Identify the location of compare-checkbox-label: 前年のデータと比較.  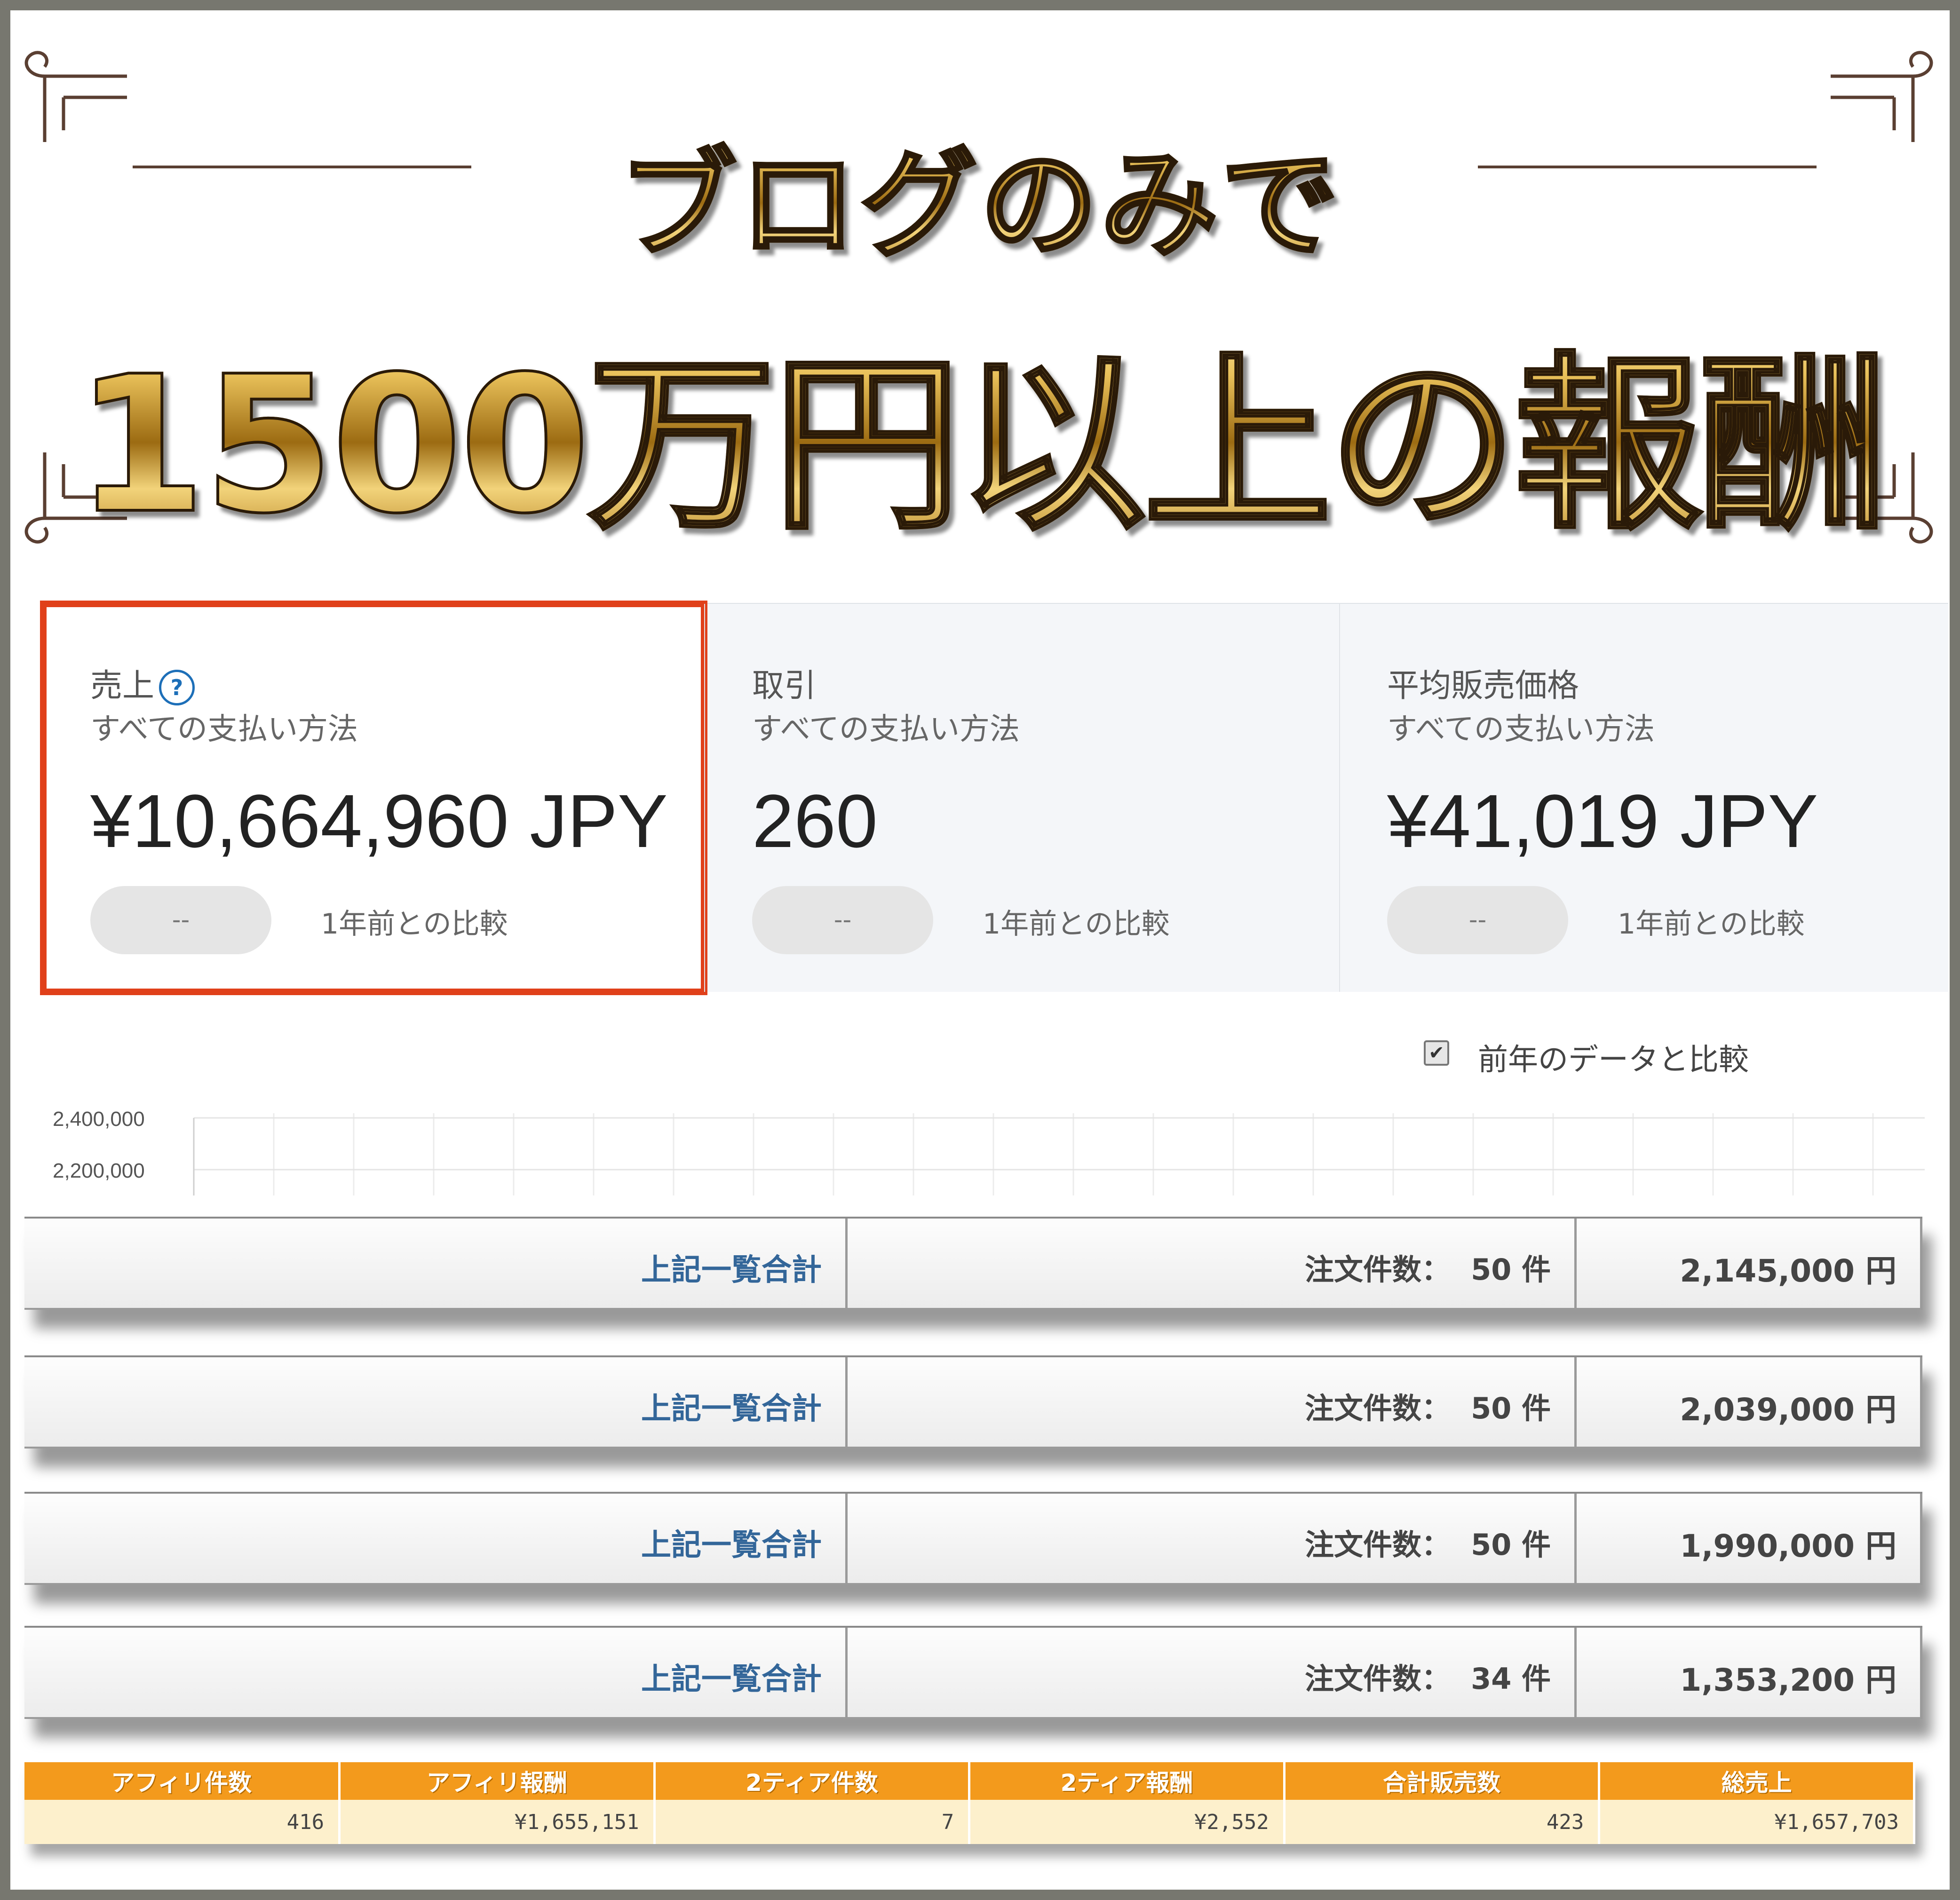
(1614, 1060).